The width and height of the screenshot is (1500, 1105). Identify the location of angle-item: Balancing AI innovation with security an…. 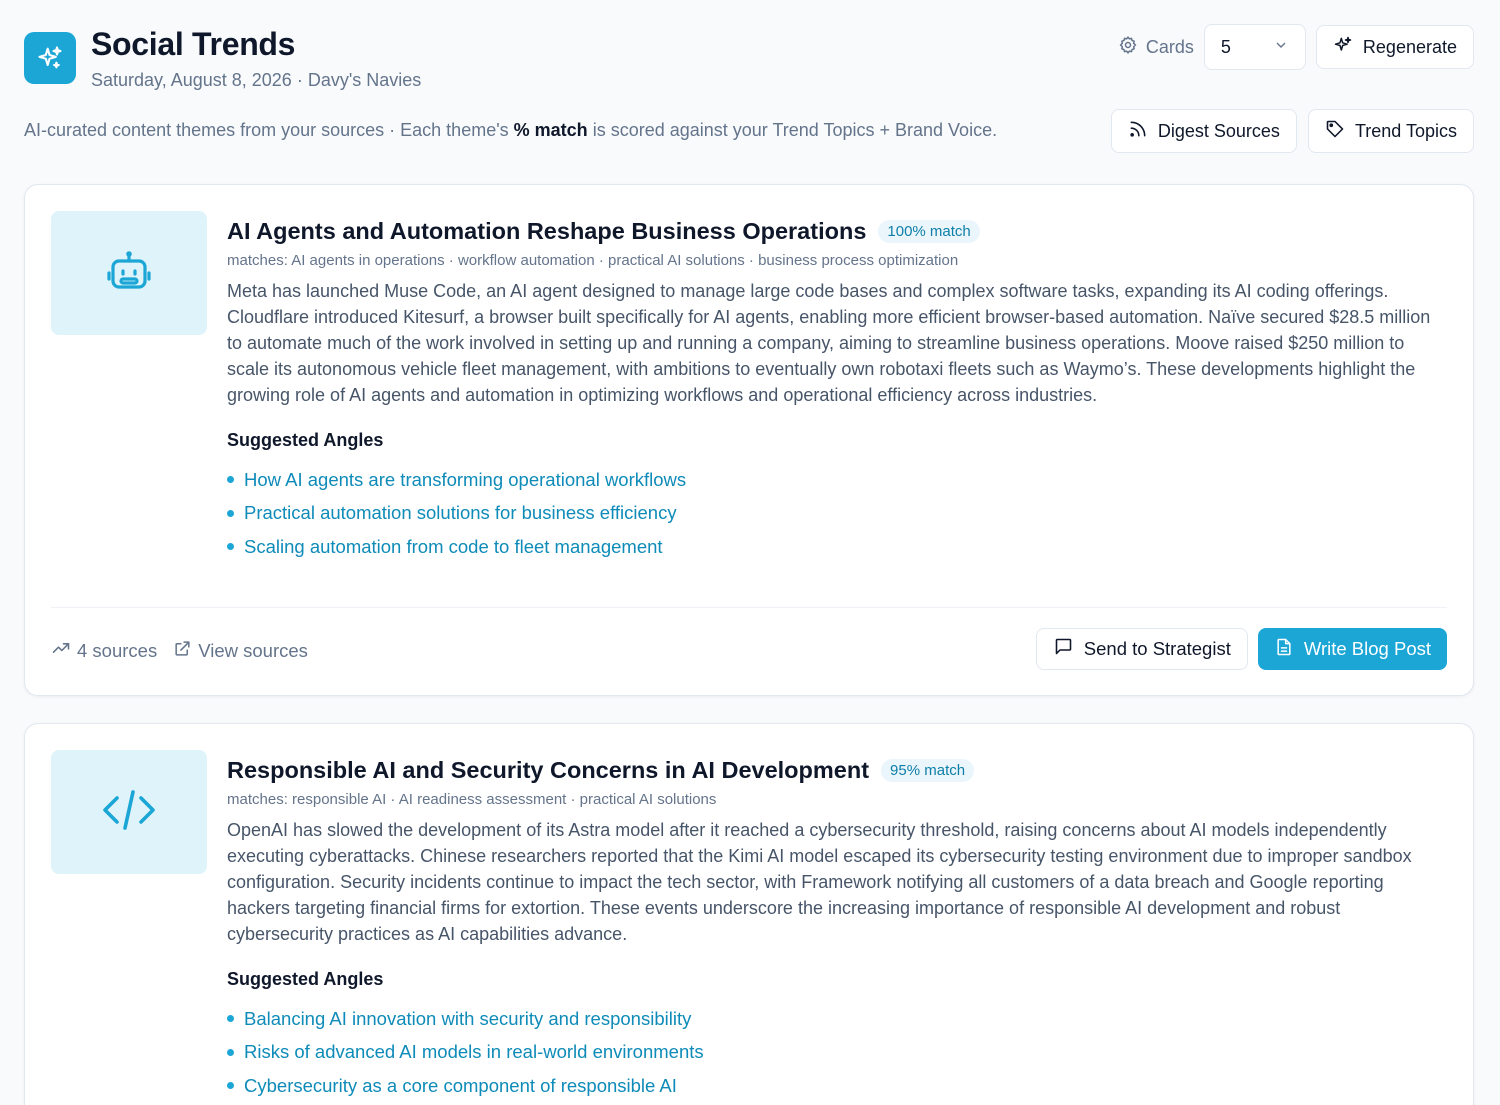
(837, 1019).